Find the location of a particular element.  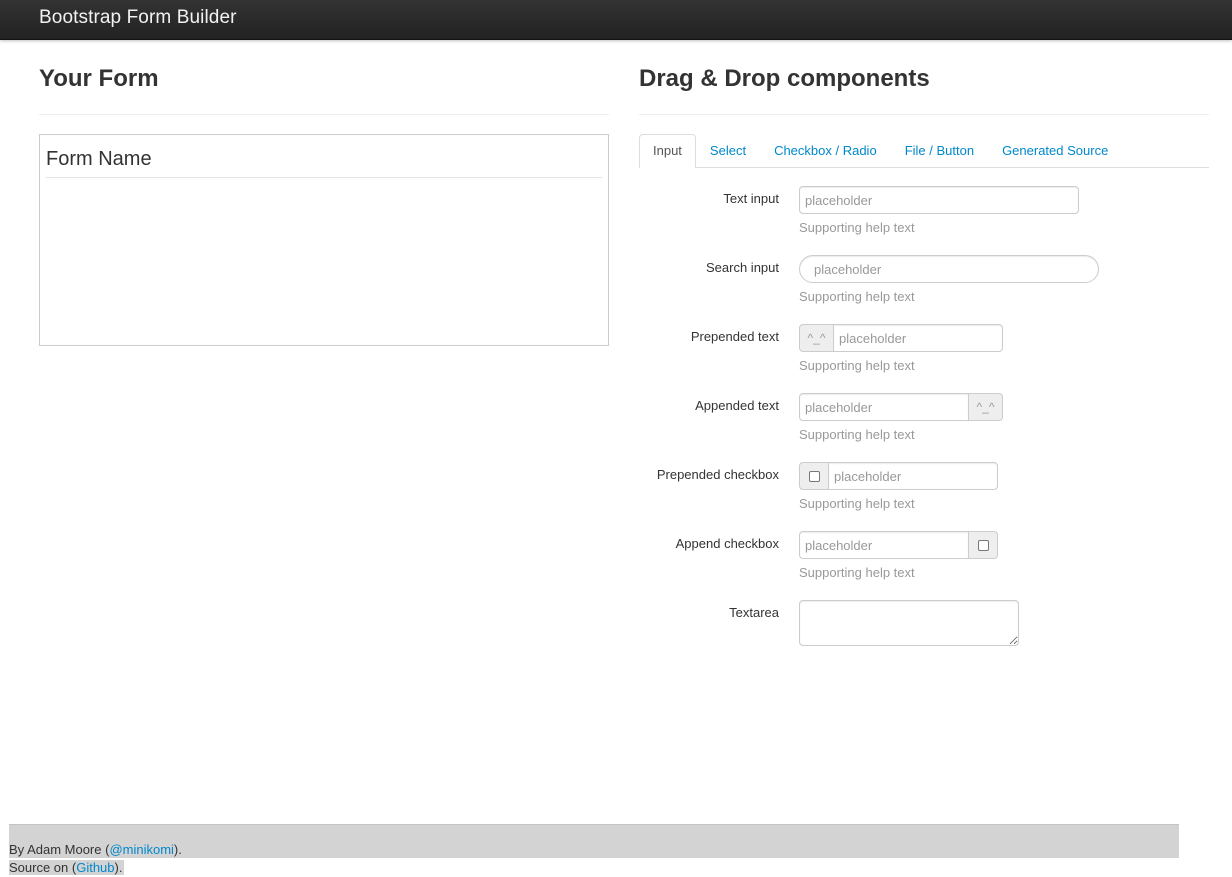

appended-text-field is located at coordinates (884, 407).